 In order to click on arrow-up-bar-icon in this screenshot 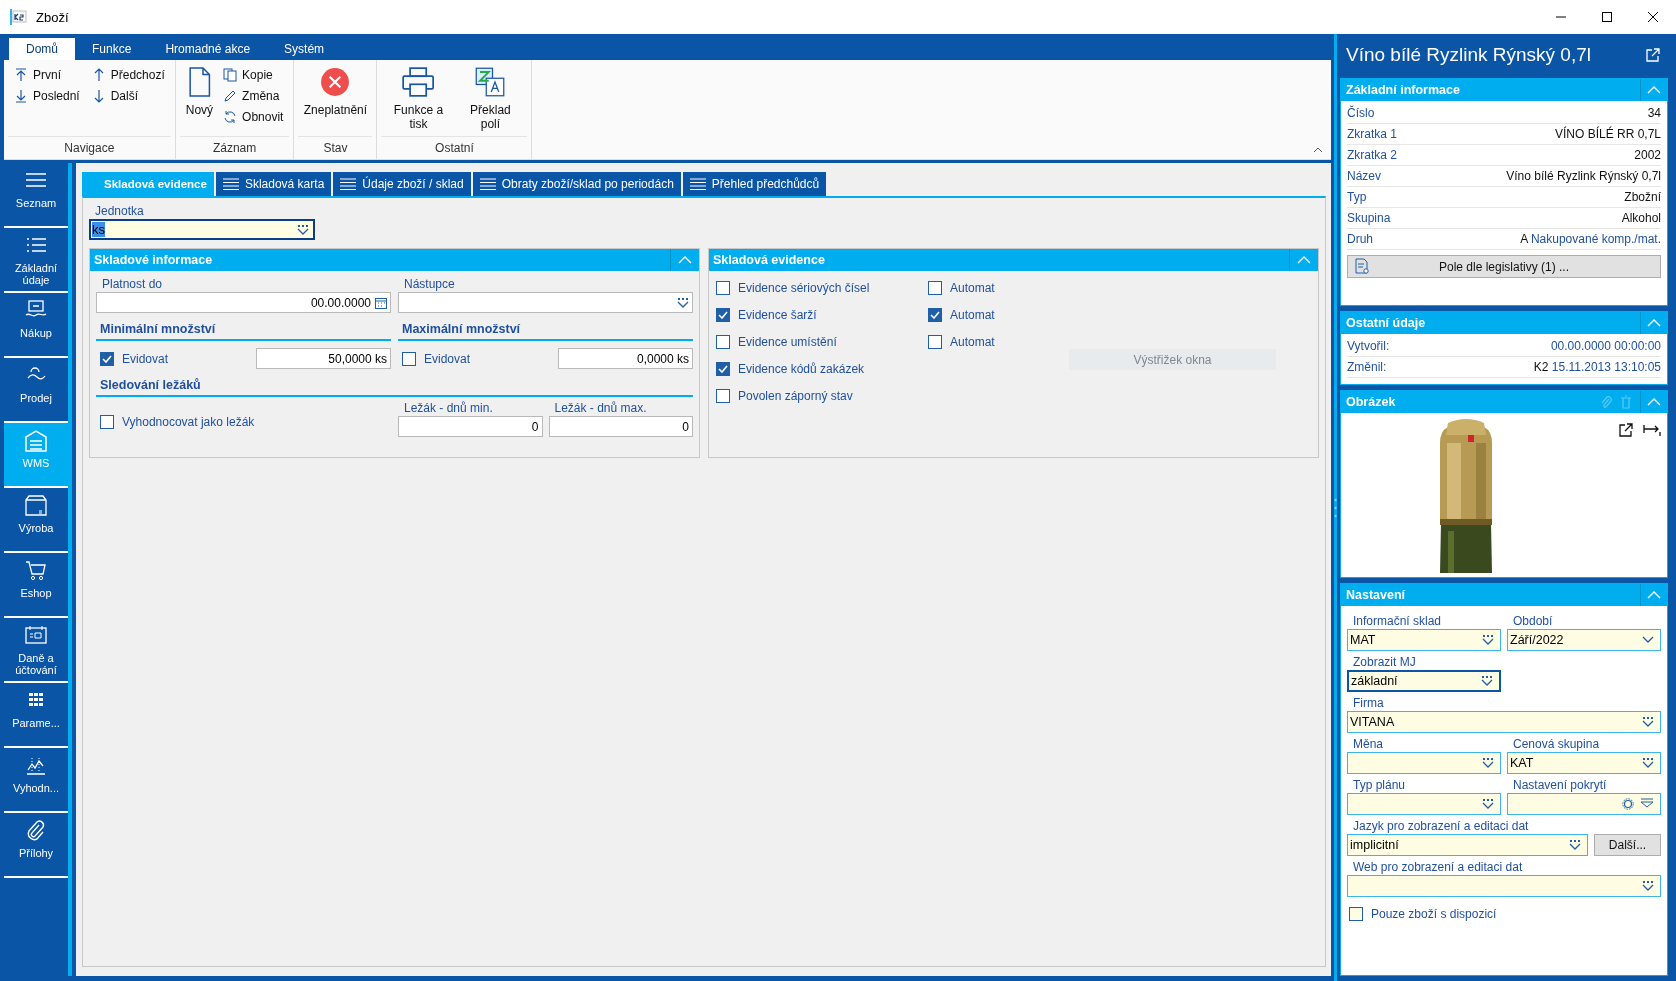, I will do `click(21, 74)`.